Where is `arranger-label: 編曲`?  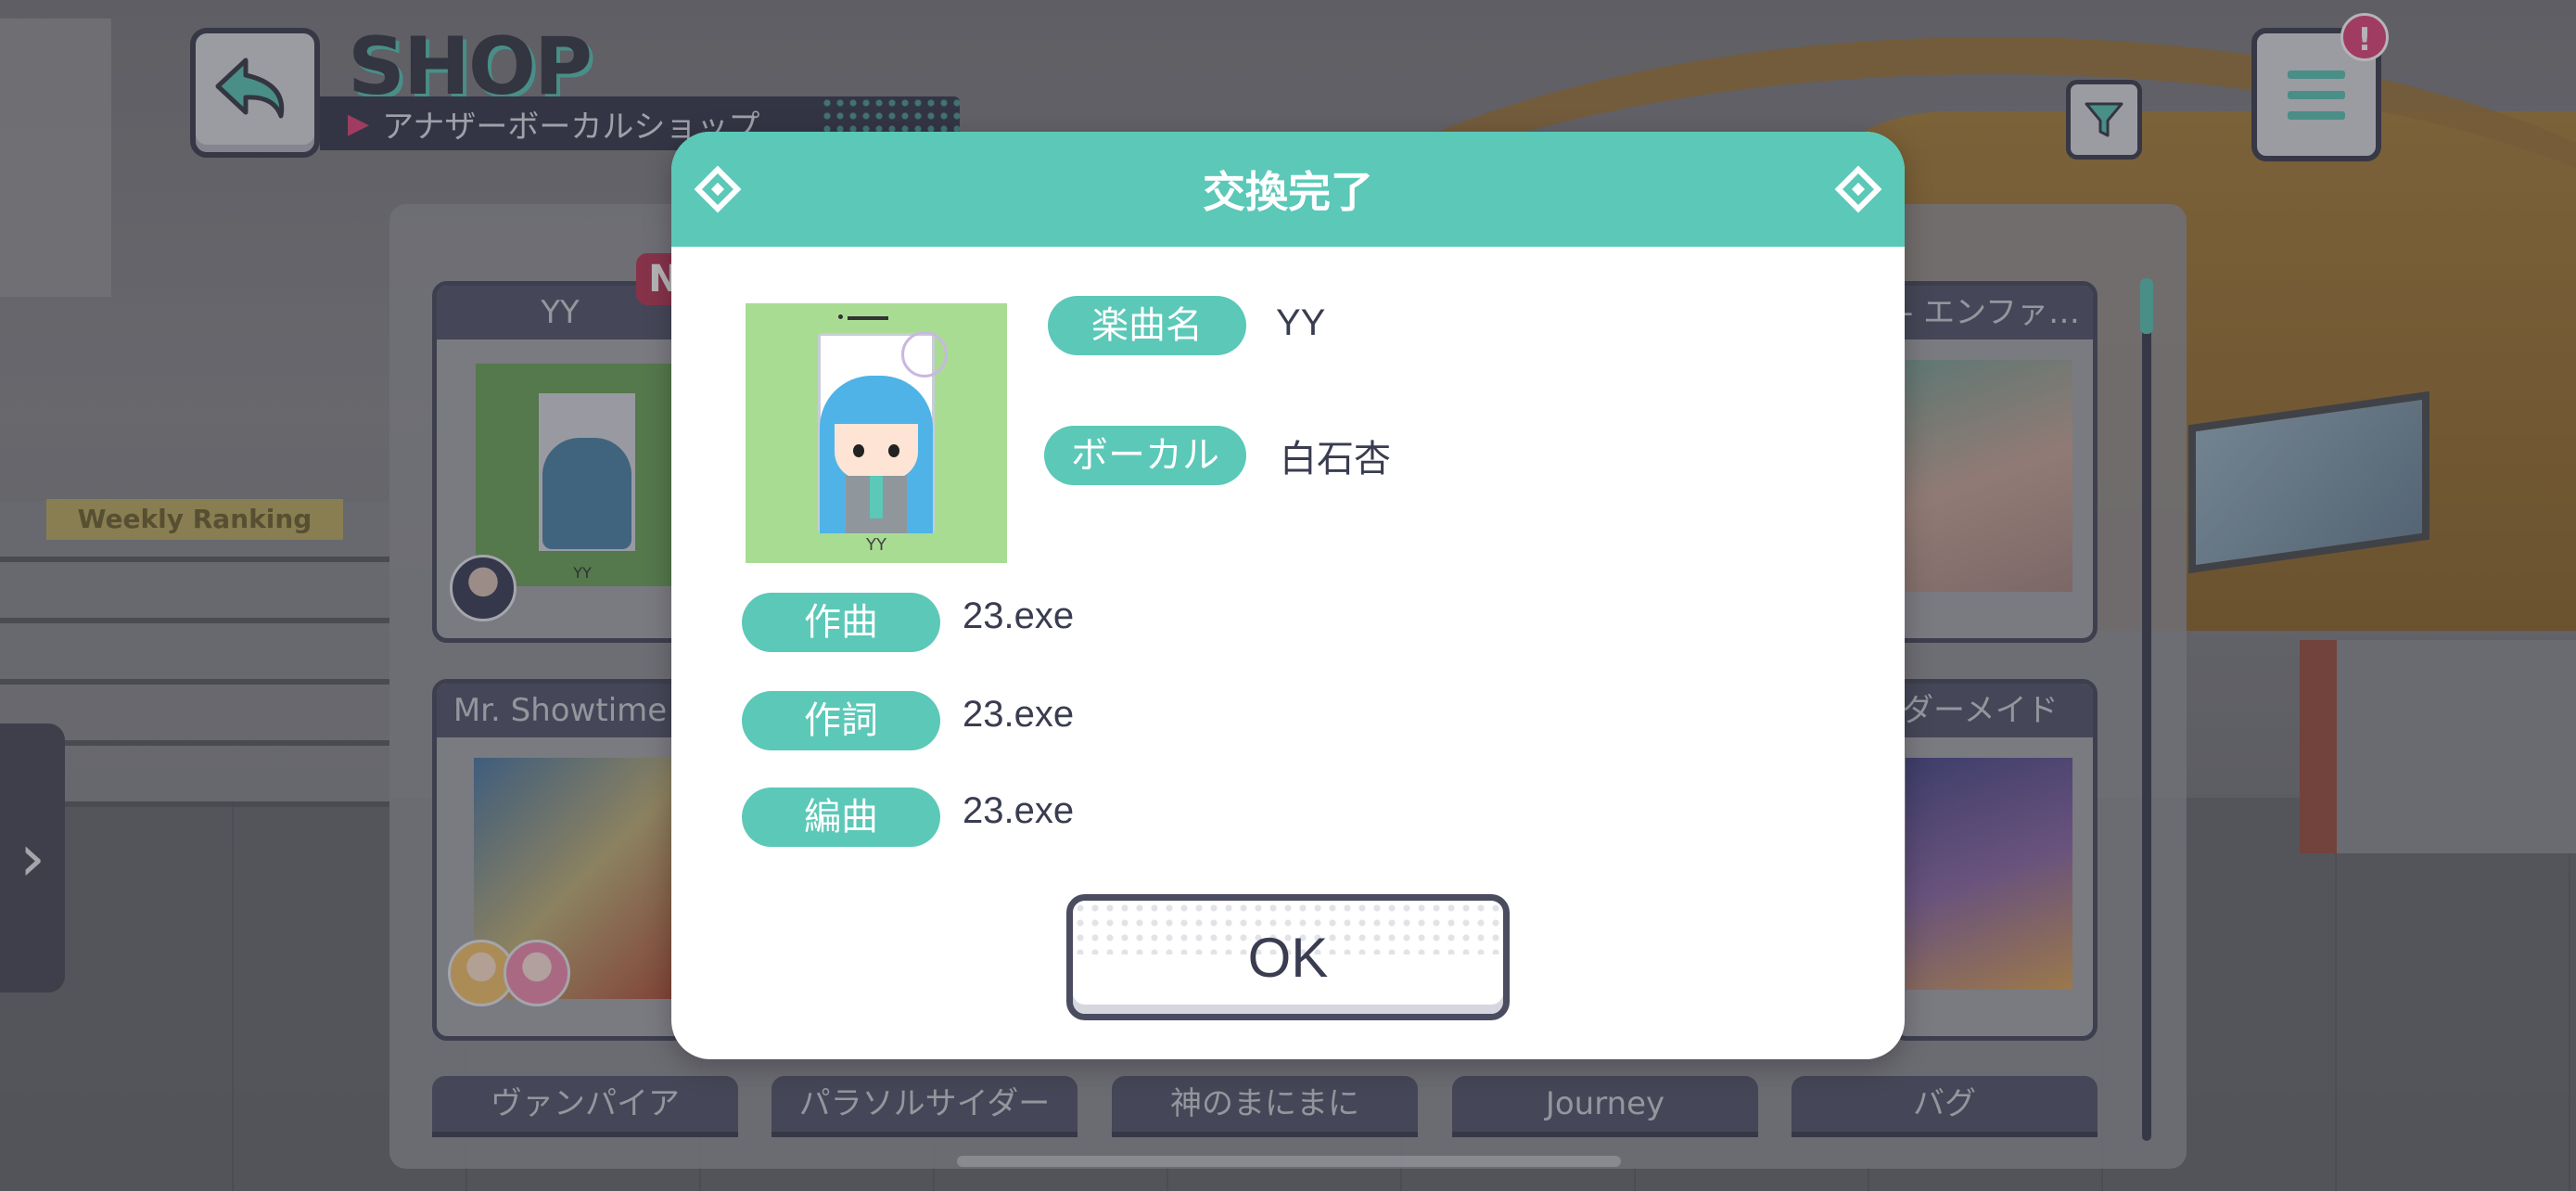
arranger-label: 編曲 is located at coordinates (841, 817).